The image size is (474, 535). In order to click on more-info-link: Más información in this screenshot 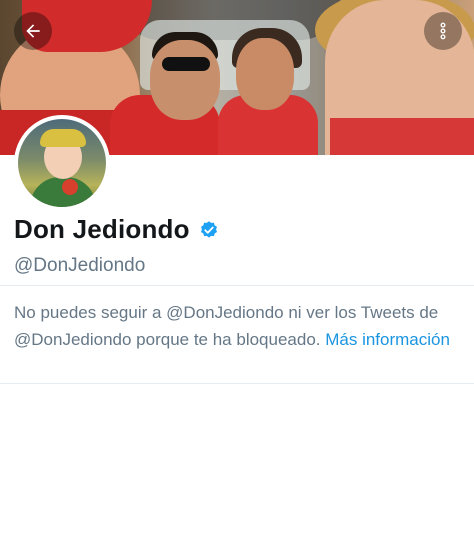, I will do `click(387, 339)`.